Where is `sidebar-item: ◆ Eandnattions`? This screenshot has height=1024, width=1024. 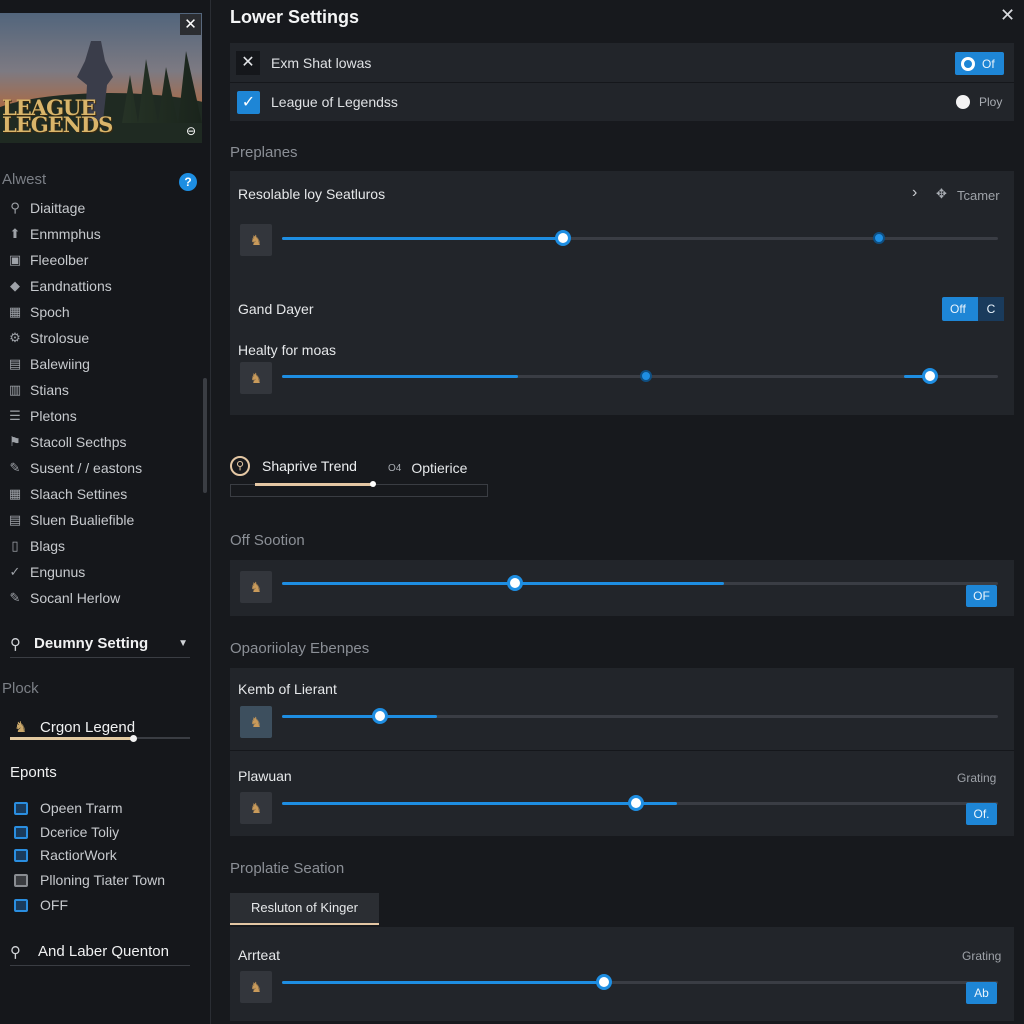
sidebar-item: ◆ Eandnattions is located at coordinates (59, 286).